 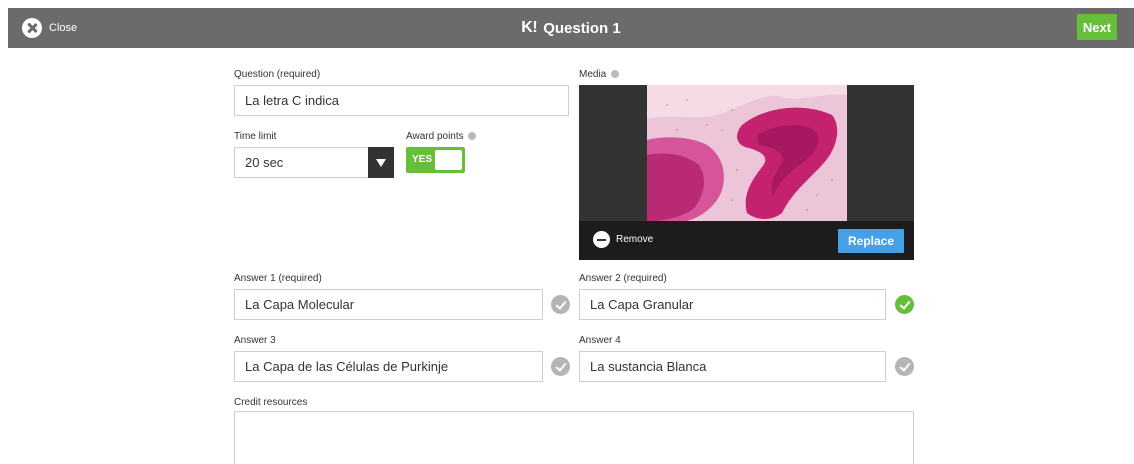 What do you see at coordinates (401, 100) in the screenshot?
I see `question-input: La letra C indica` at bounding box center [401, 100].